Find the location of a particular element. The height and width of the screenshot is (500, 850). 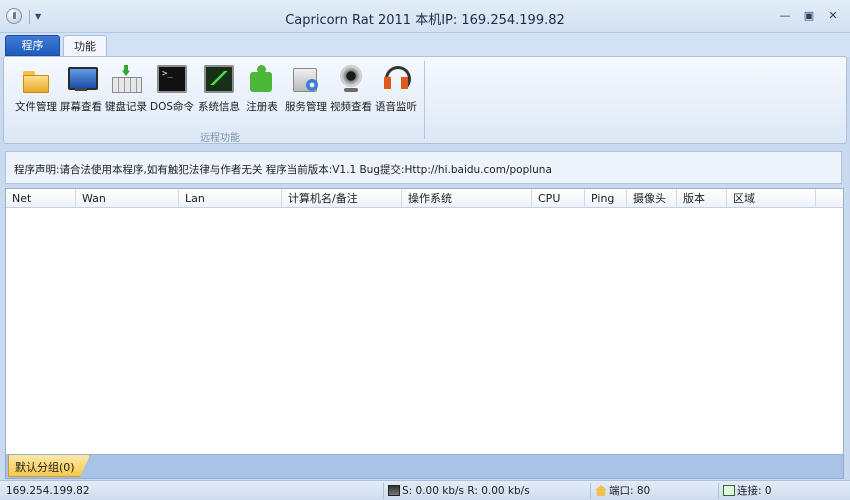

system-monitor-icon is located at coordinates (219, 79).